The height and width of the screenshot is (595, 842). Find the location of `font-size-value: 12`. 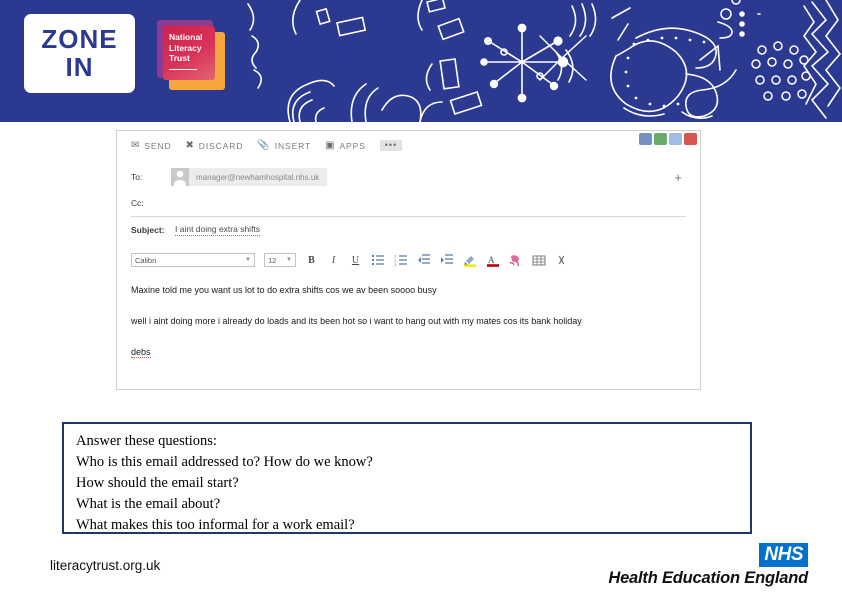

font-size-value: 12 is located at coordinates (272, 260).